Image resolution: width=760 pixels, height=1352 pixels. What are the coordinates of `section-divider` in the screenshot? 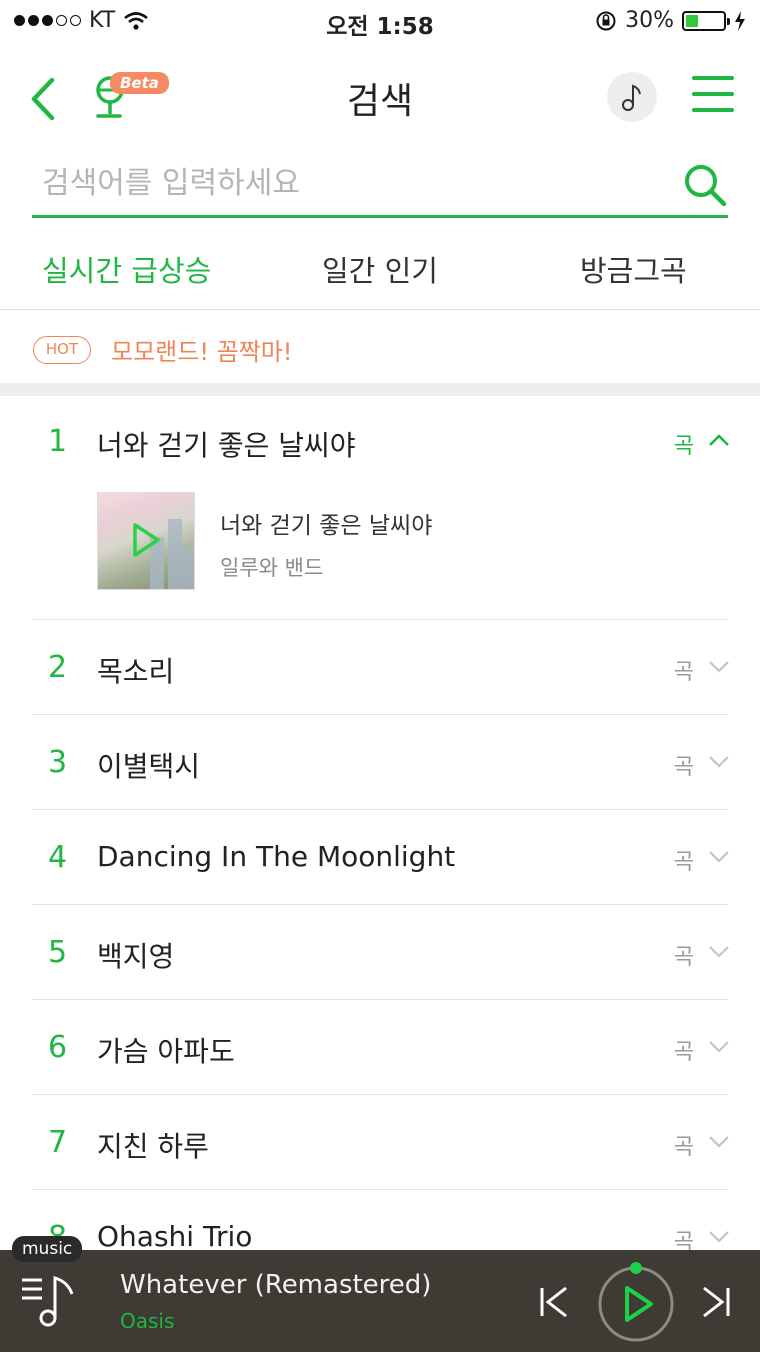 It's located at (380, 389).